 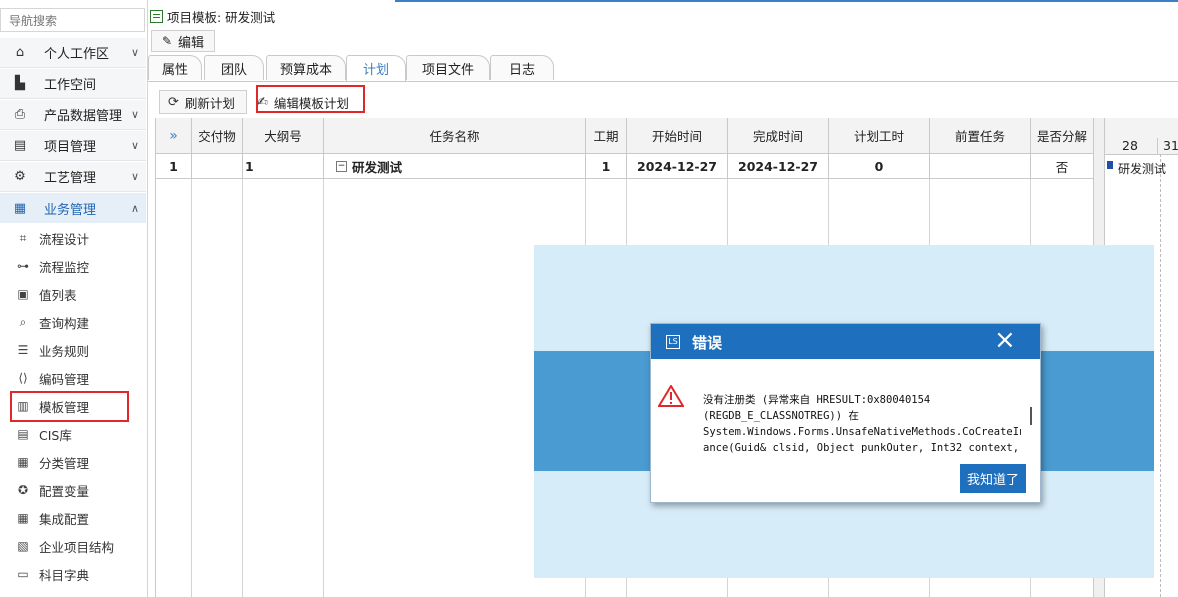 What do you see at coordinates (677, 136) in the screenshot?
I see `col-header-start: 开始时间` at bounding box center [677, 136].